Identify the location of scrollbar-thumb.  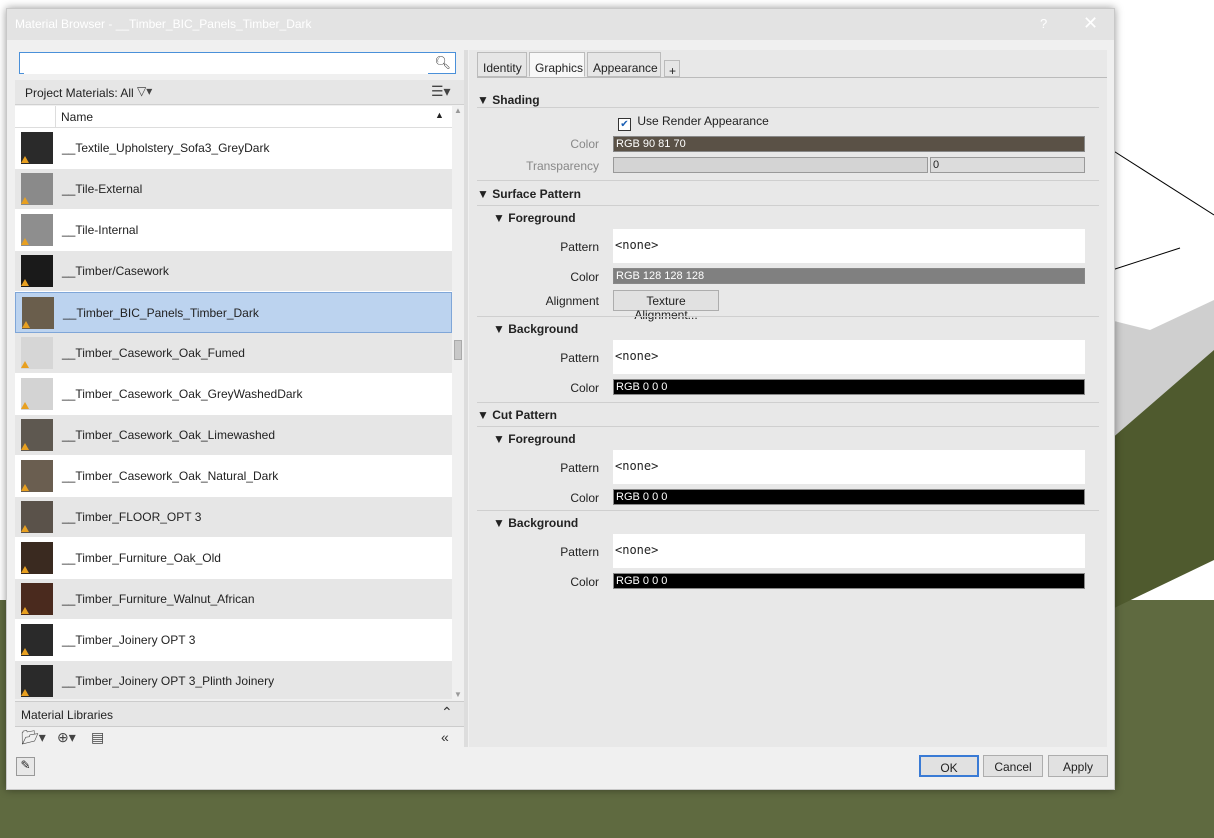
(458, 350).